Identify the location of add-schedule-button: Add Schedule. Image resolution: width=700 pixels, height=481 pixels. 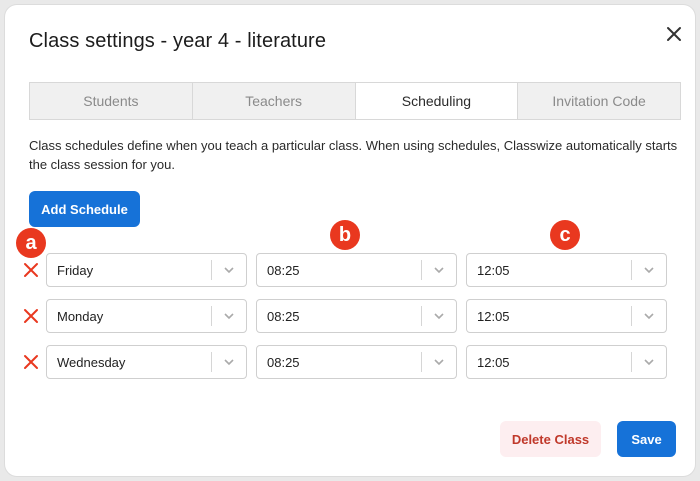
(84, 209).